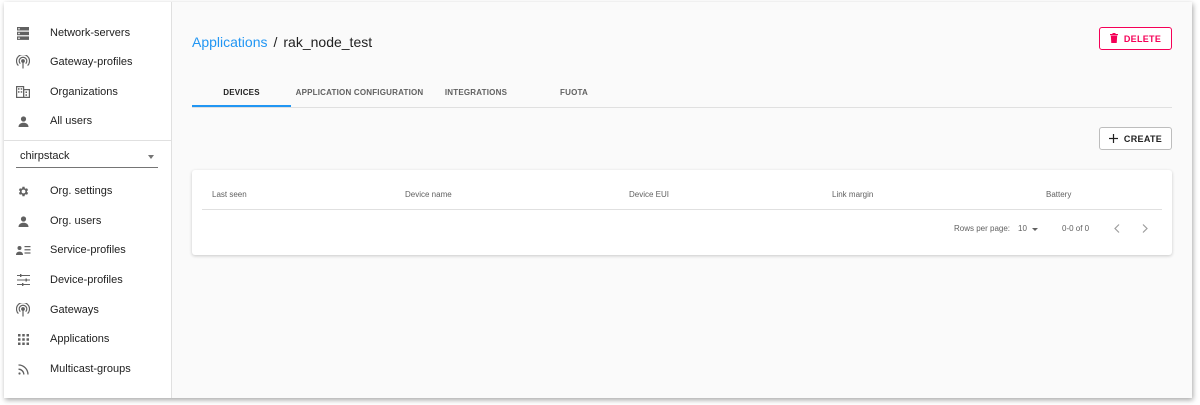 The image size is (1200, 405). Describe the element at coordinates (88, 140) in the screenshot. I see `sidebar-divider` at that location.